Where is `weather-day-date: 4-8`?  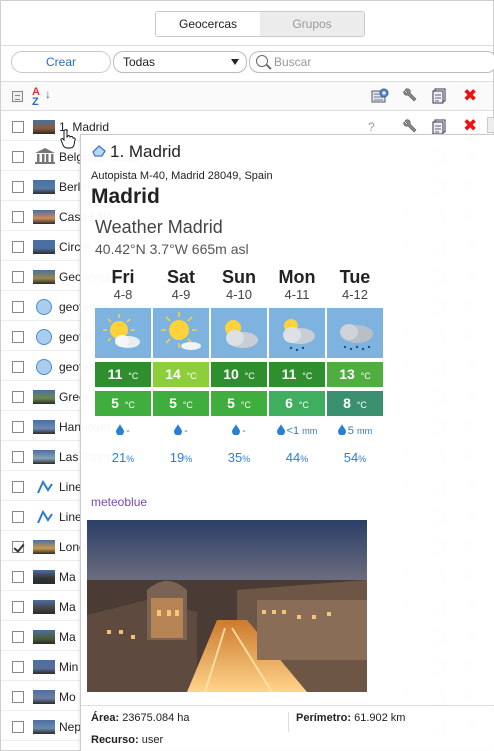
weather-day-date: 4-8 is located at coordinates (123, 294).